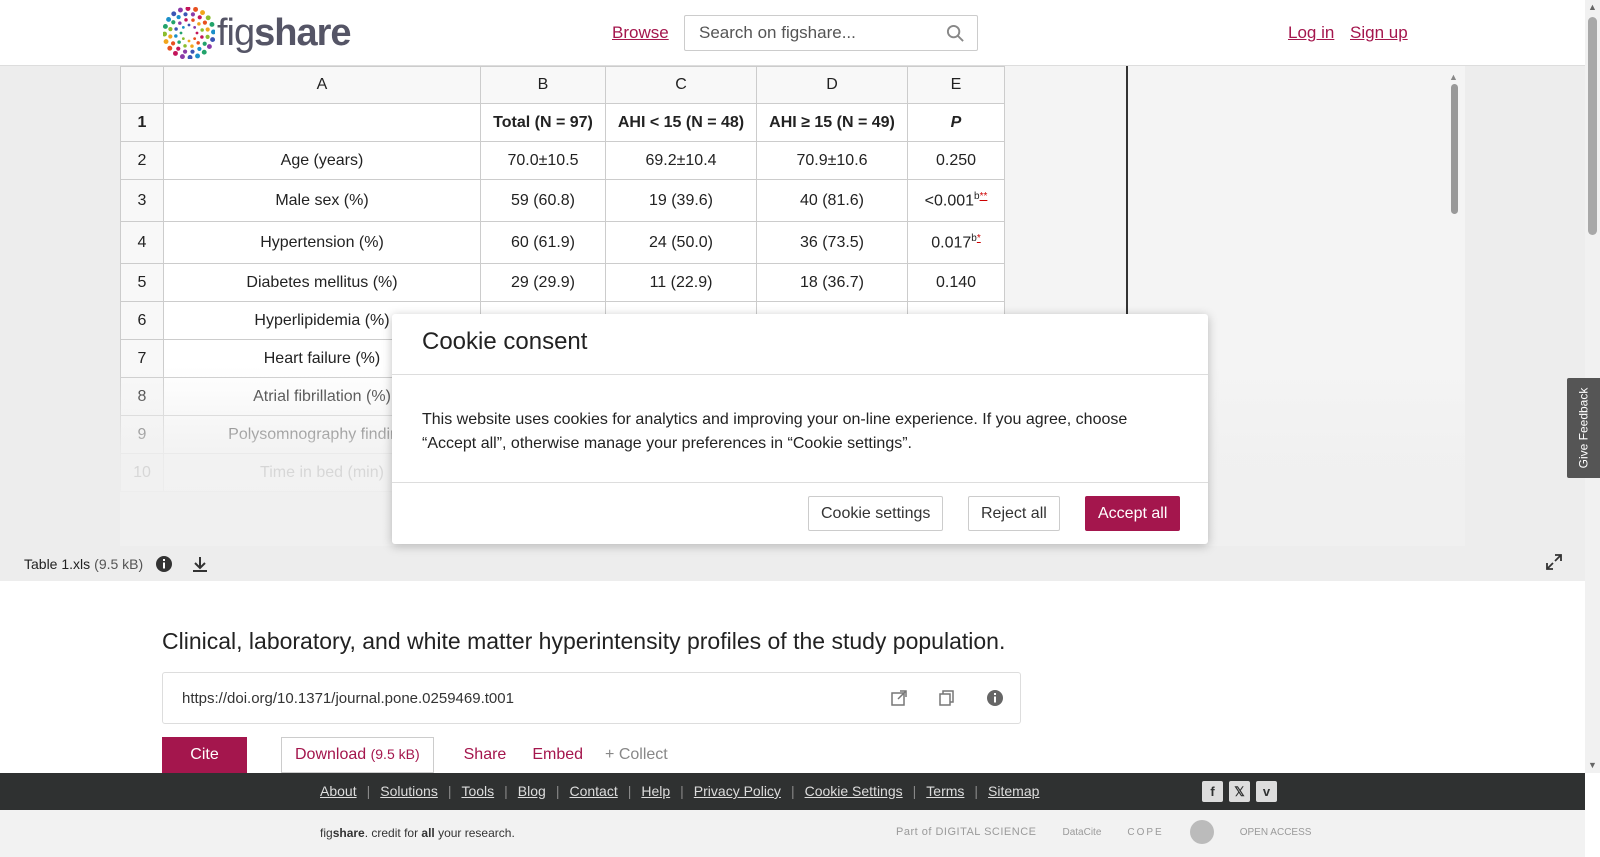 The height and width of the screenshot is (857, 1600). I want to click on column-header-row: A B C D E, so click(562, 85).